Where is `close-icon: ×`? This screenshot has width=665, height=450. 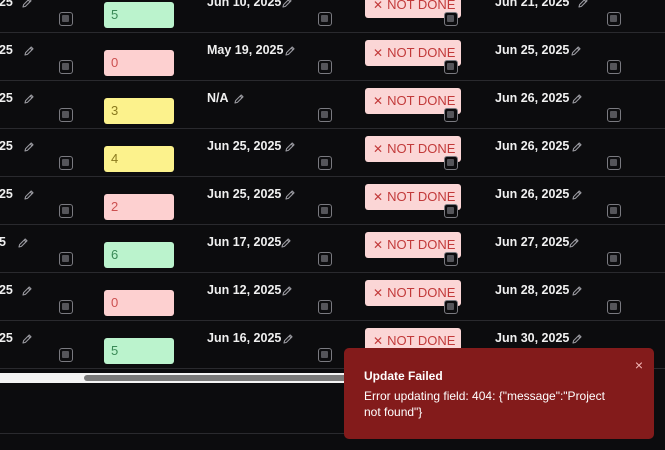
close-icon: × is located at coordinates (639, 365).